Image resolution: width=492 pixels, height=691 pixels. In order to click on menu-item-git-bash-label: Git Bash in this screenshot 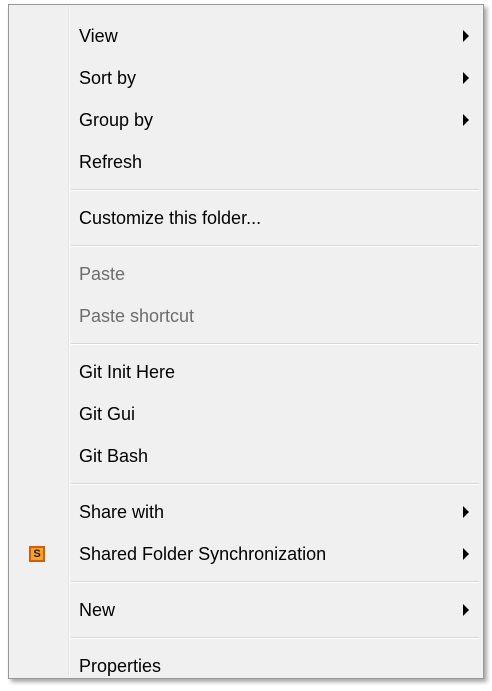, I will do `click(114, 455)`.